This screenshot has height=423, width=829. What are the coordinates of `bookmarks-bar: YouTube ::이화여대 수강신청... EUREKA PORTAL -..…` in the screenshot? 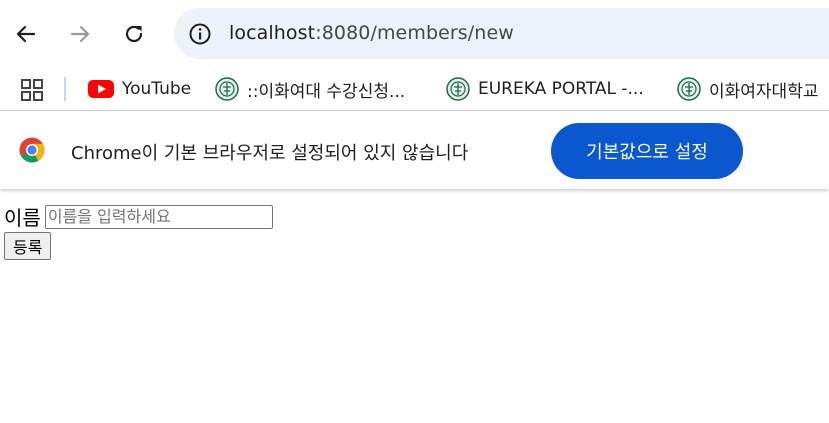 It's located at (414, 88).